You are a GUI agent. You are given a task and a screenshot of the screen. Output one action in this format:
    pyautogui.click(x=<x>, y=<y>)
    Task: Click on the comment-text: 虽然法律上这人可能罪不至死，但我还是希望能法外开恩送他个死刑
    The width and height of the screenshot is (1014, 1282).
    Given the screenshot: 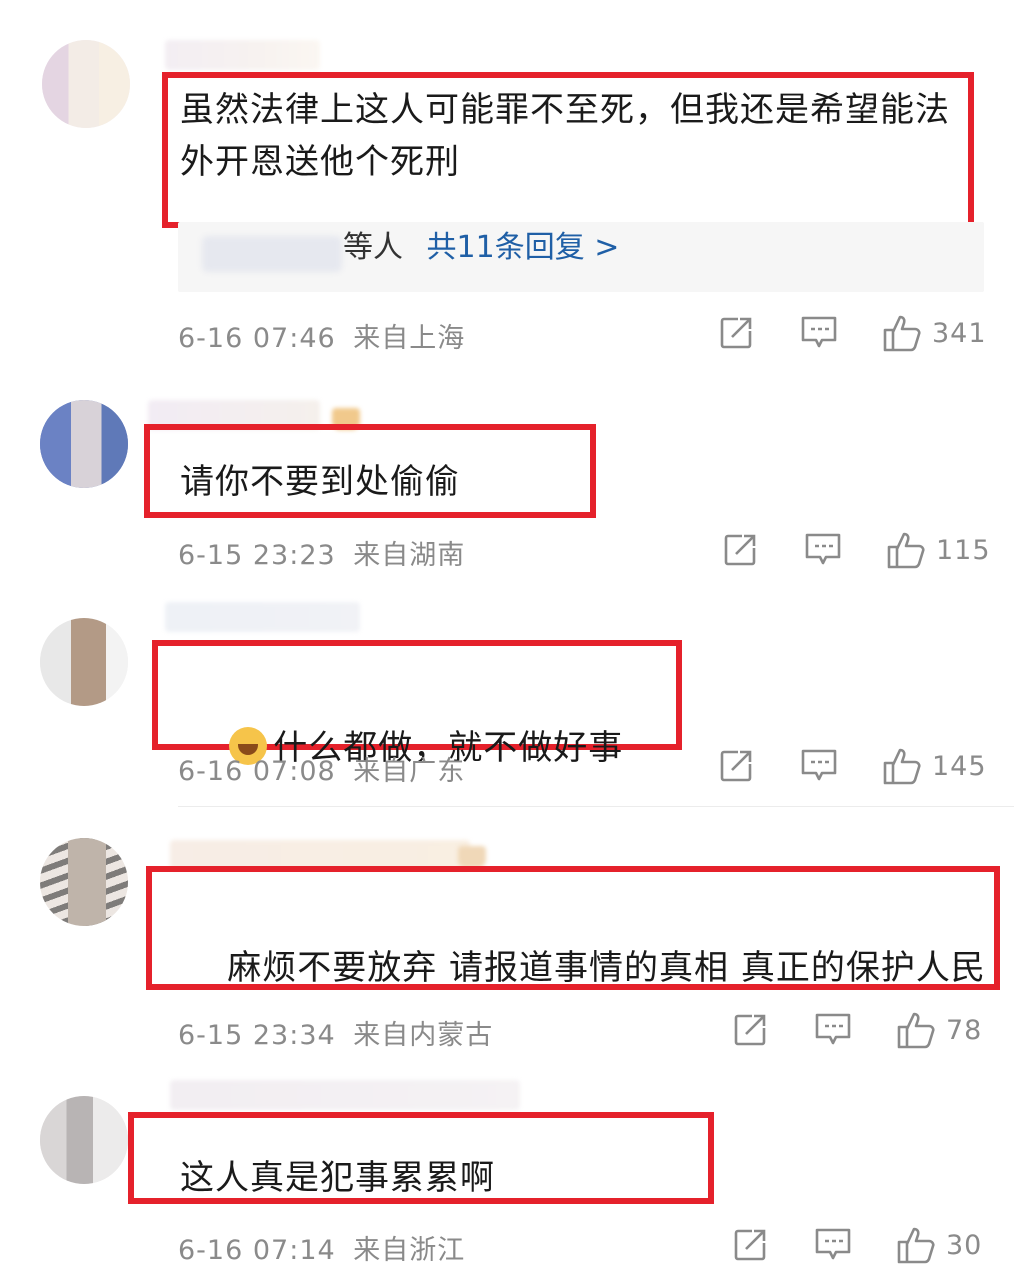 What is the action you would take?
    pyautogui.click(x=565, y=136)
    